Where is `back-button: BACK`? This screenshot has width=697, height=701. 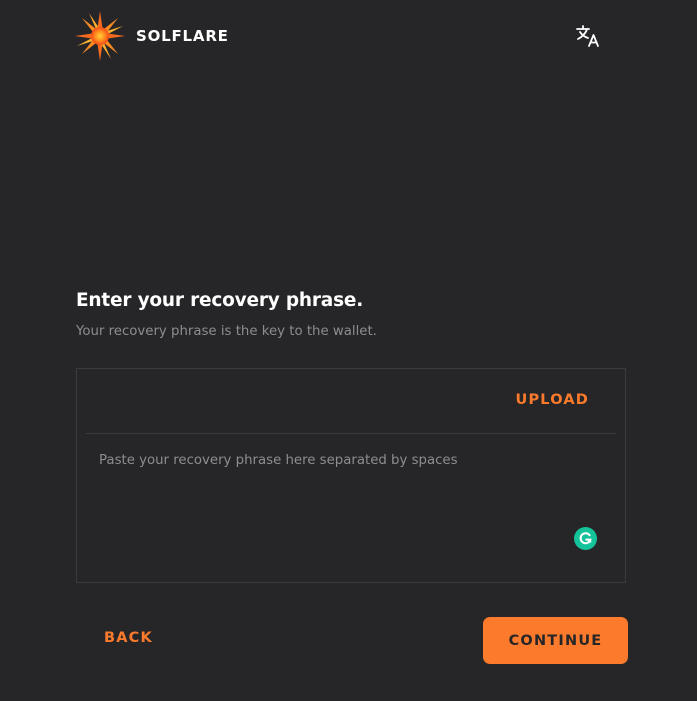 back-button: BACK is located at coordinates (128, 638).